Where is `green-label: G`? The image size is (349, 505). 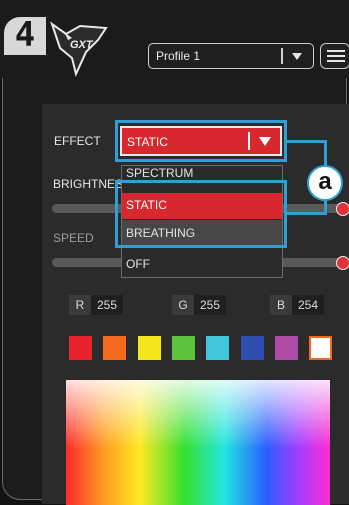
green-label: G is located at coordinates (183, 305).